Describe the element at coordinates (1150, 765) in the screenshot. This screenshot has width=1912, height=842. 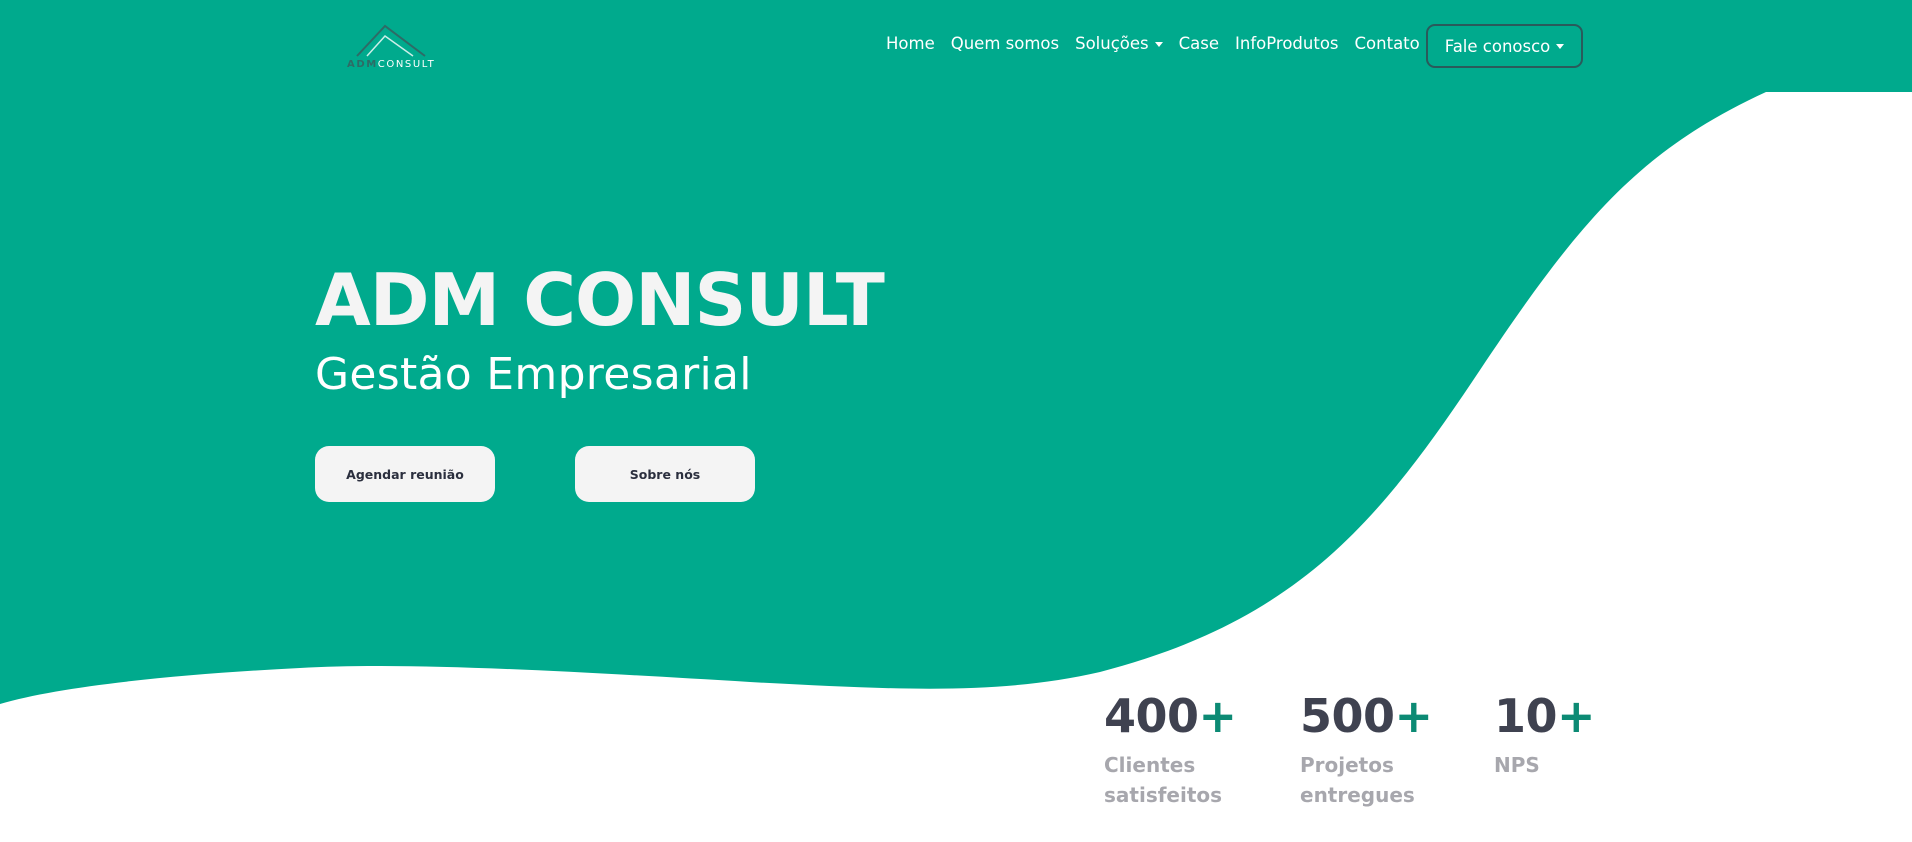
I see `stat-label-line1: Clientes` at that location.